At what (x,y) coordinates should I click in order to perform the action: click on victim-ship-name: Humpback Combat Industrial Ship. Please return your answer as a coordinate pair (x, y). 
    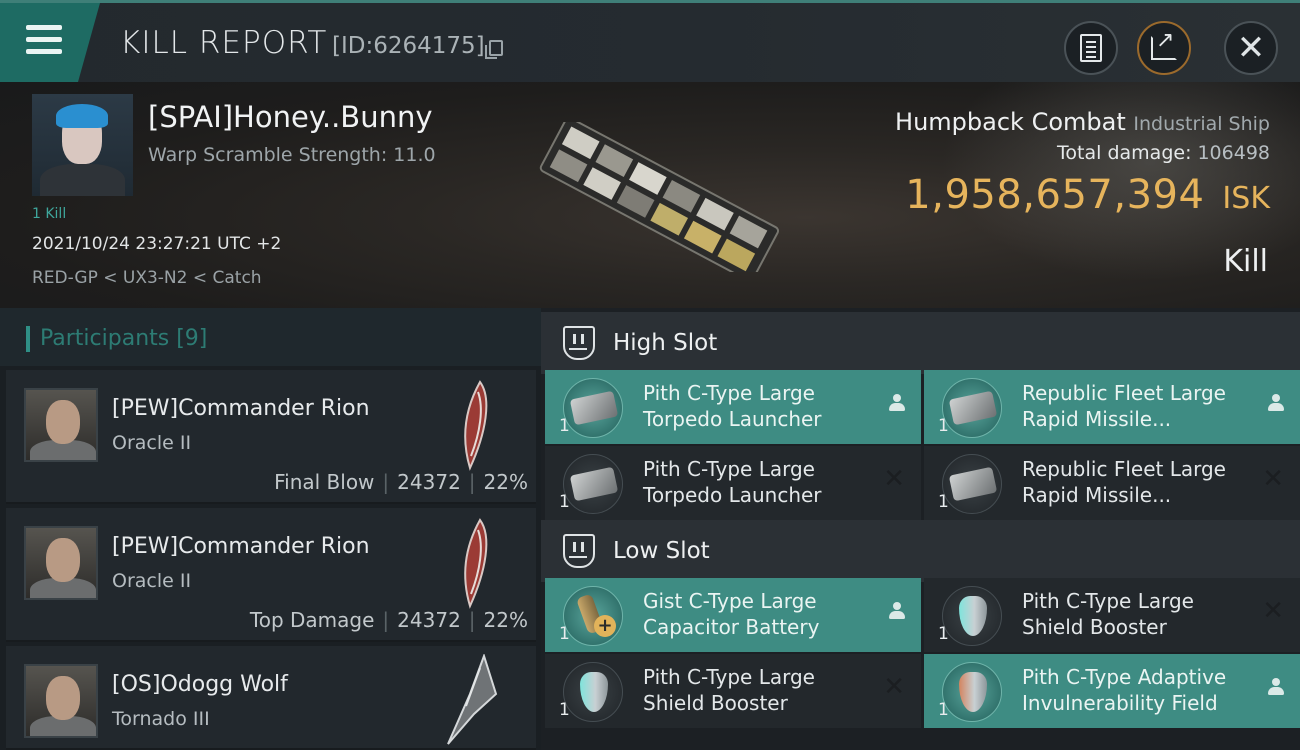
    Looking at the image, I should click on (1082, 122).